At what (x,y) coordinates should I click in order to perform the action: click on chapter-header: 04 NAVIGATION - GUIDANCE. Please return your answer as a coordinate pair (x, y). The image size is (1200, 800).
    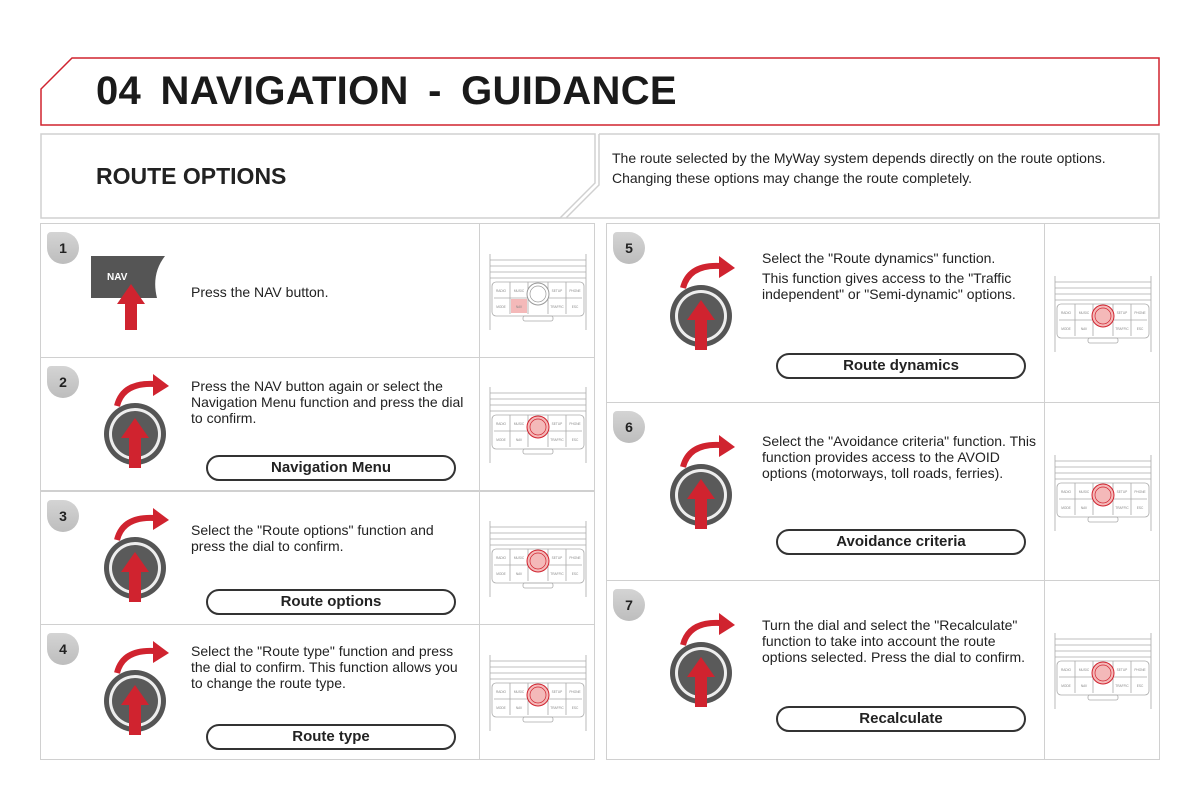
    Looking at the image, I should click on (600, 91).